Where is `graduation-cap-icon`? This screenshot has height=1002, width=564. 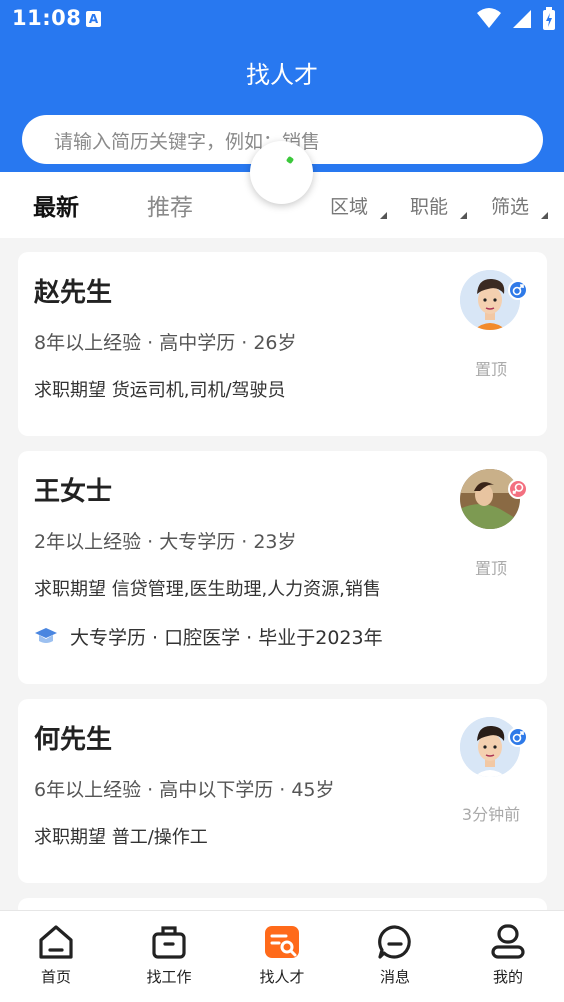
graduation-cap-icon is located at coordinates (46, 638).